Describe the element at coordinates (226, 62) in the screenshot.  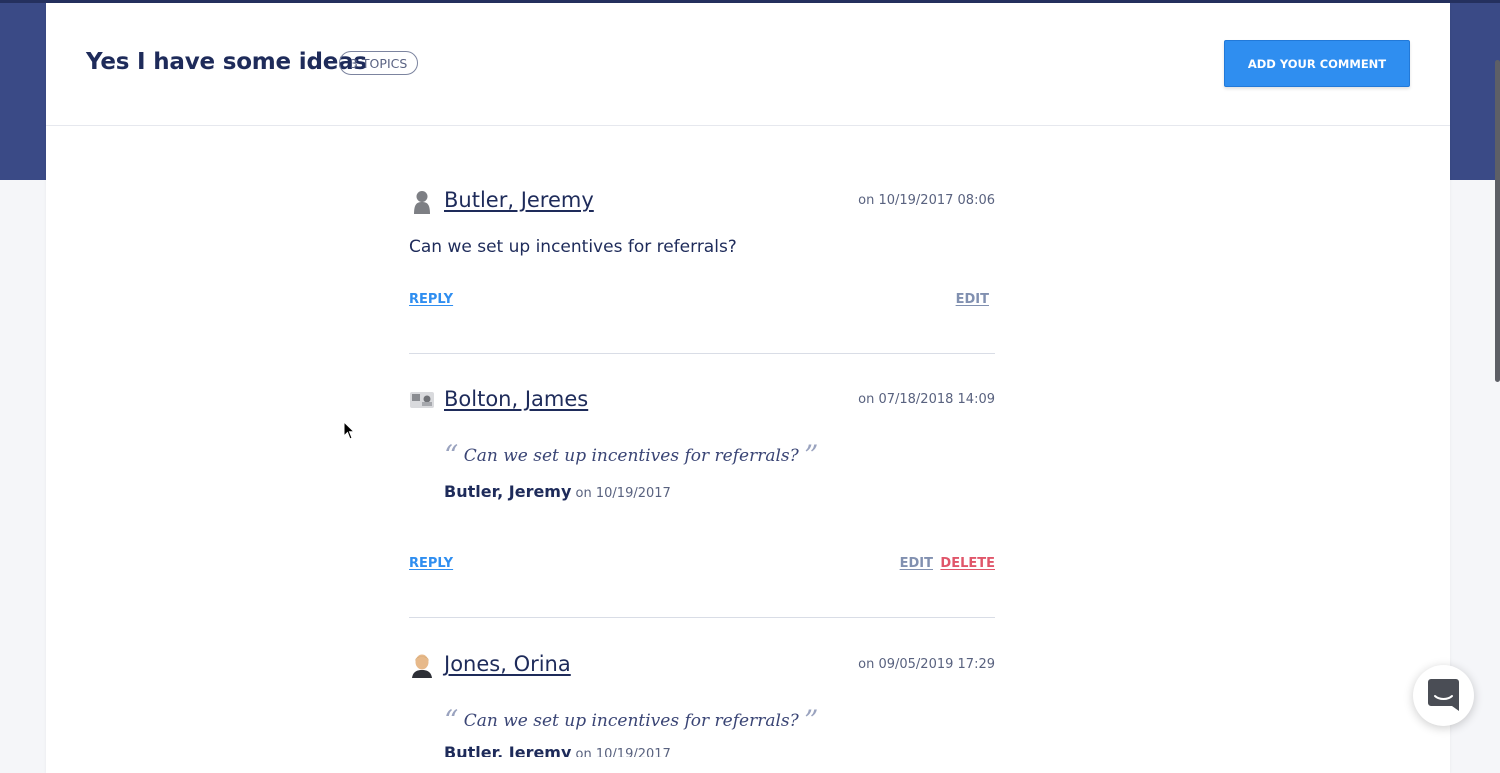
I see `page-title: Yes I have some ideas` at that location.